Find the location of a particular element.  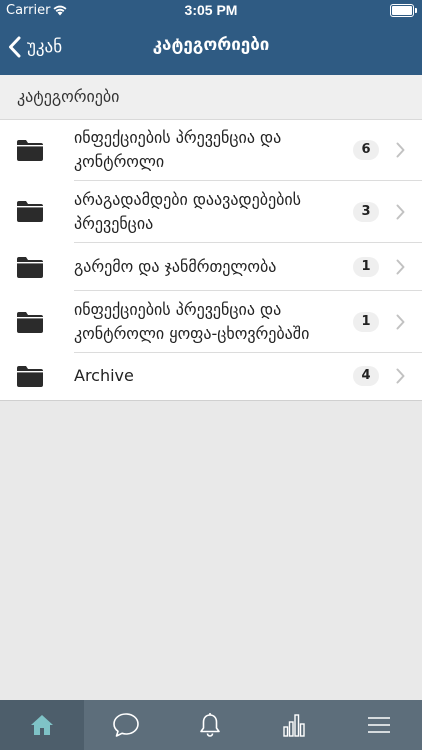

tab-chat is located at coordinates (126, 725).